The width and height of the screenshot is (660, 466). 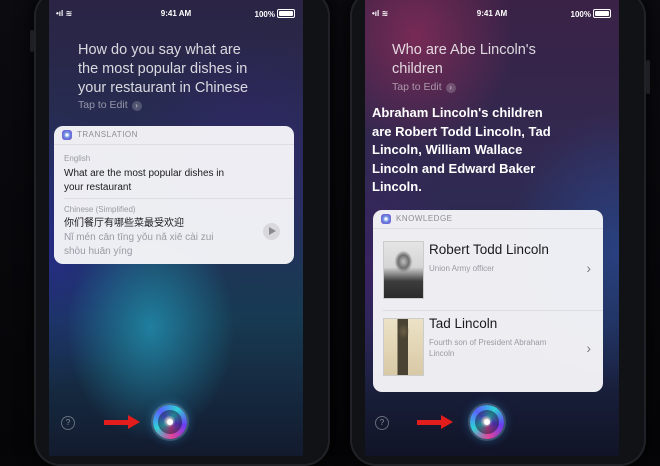 I want to click on answer-line: are Robert Todd Lincoln, Tad, so click(x=461, y=131).